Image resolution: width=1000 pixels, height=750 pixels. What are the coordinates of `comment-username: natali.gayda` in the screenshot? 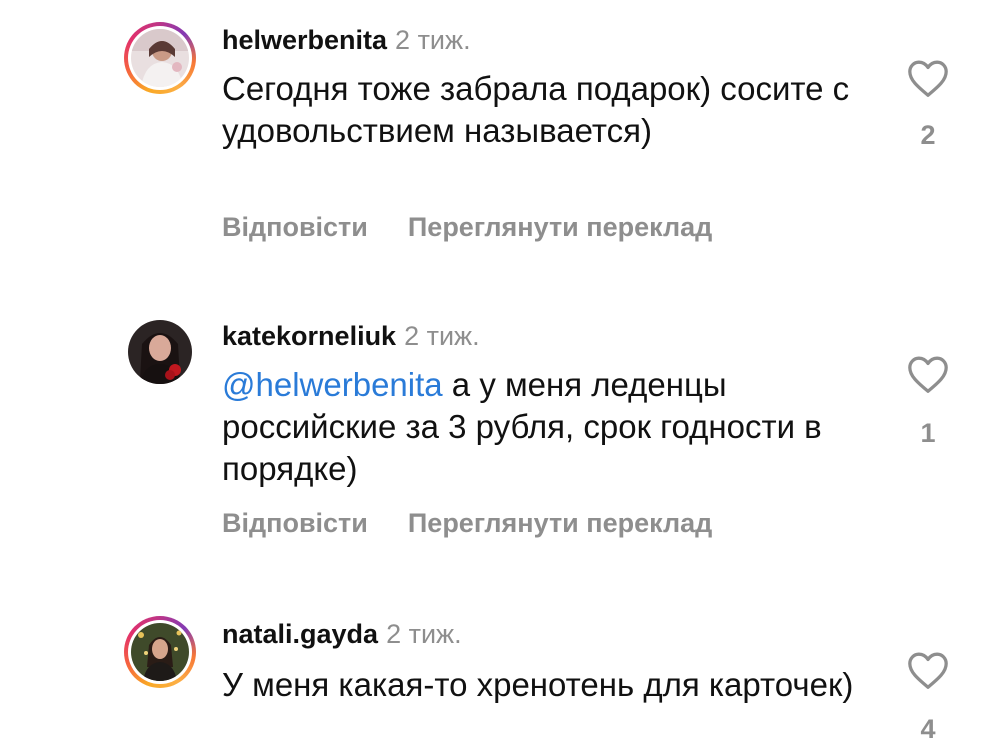 It's located at (300, 634).